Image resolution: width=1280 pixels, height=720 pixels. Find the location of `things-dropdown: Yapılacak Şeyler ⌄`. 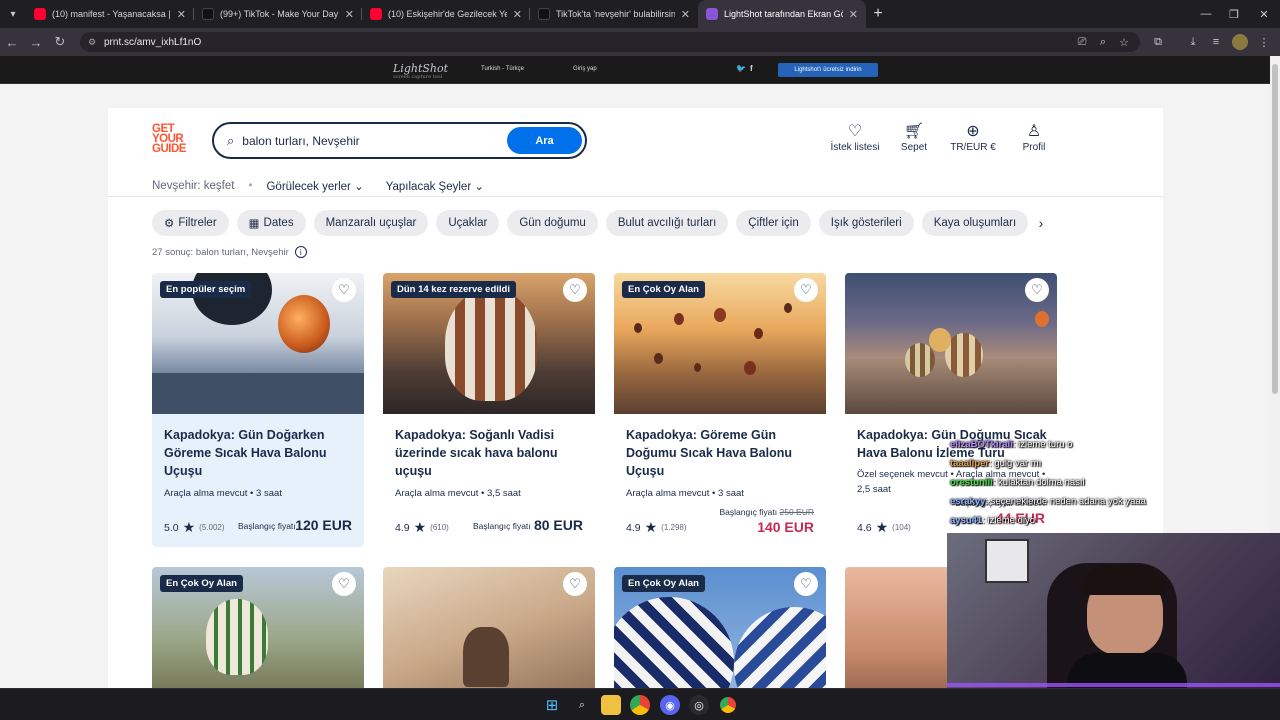

things-dropdown: Yapılacak Şeyler ⌄ is located at coordinates (435, 186).